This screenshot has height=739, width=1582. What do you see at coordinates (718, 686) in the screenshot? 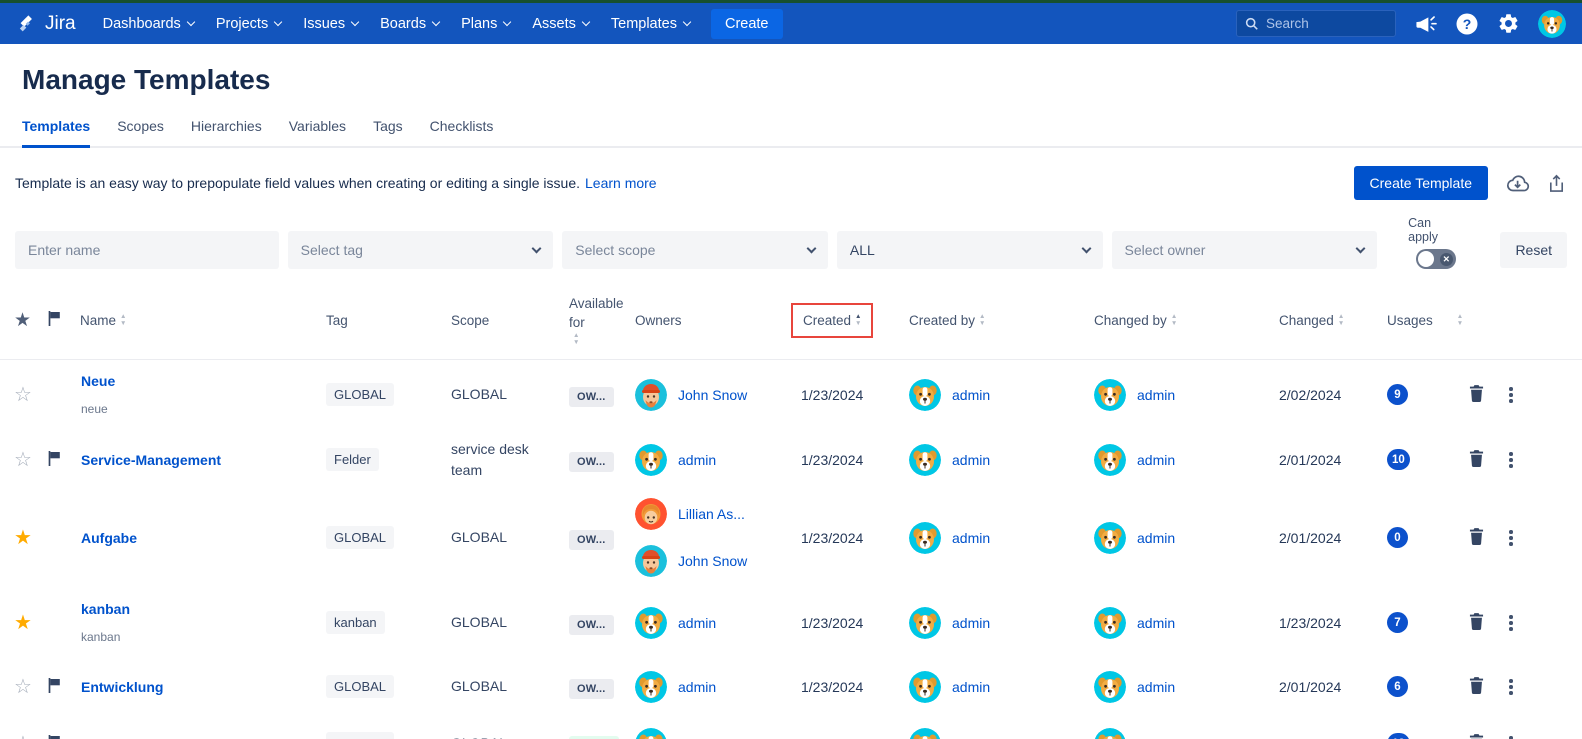
I see `owner: admin` at bounding box center [718, 686].